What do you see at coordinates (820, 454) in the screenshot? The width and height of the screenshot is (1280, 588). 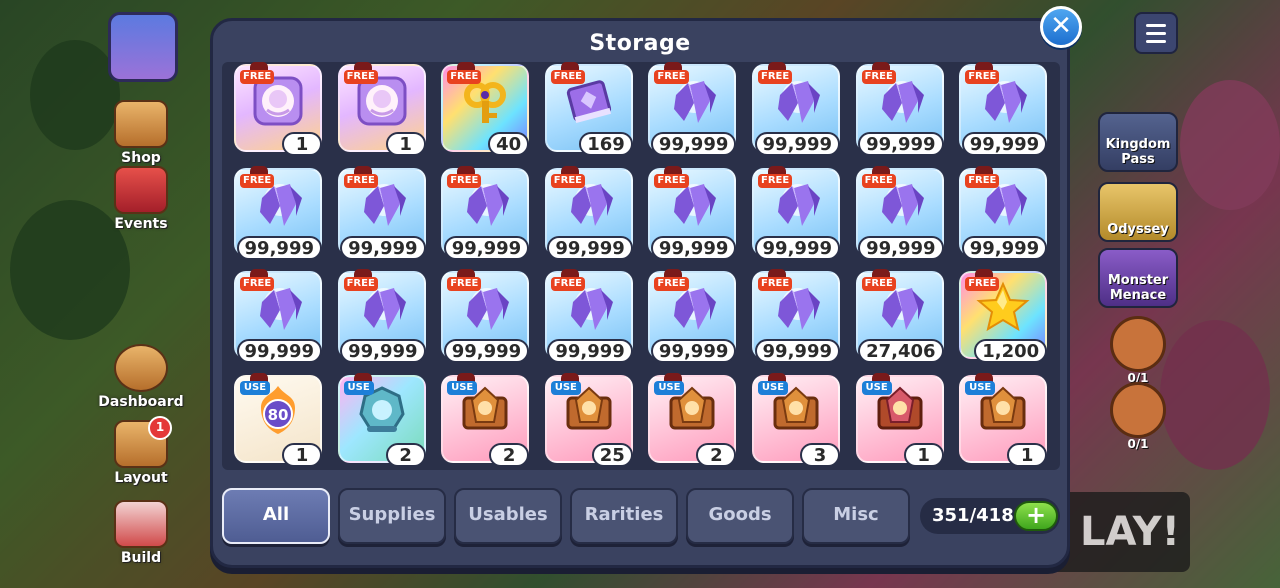 I see `item-quantity: 3` at bounding box center [820, 454].